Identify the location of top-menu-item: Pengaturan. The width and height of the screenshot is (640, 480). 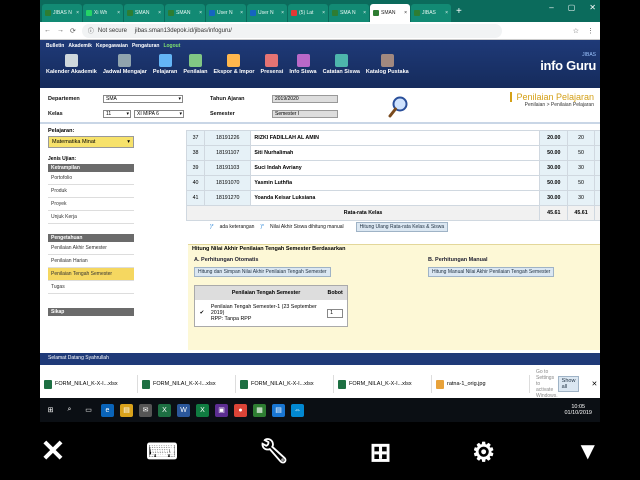
(146, 46).